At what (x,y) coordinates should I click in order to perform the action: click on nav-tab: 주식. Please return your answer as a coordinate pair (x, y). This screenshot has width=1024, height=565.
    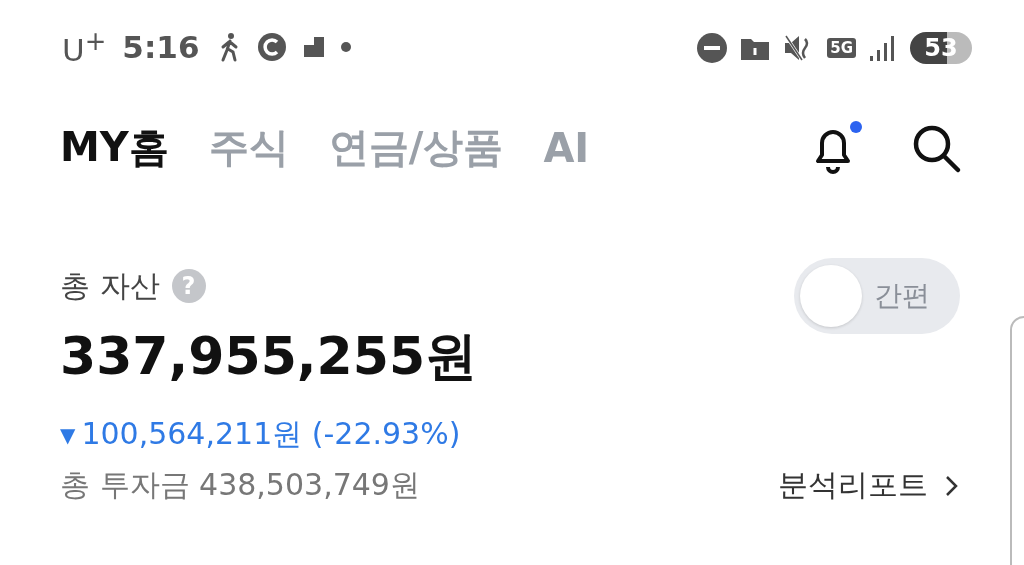
    Looking at the image, I should click on (248, 147).